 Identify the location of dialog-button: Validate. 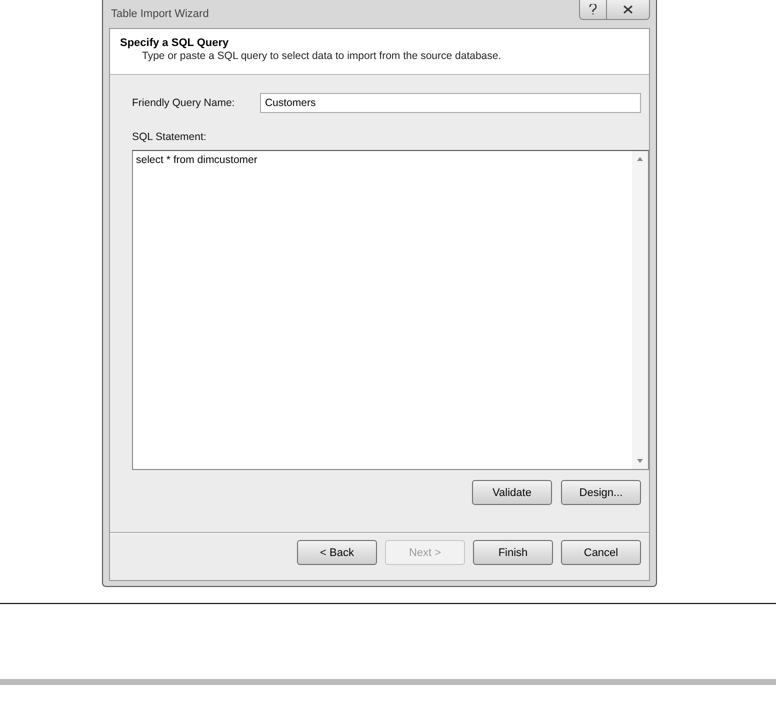
(512, 492).